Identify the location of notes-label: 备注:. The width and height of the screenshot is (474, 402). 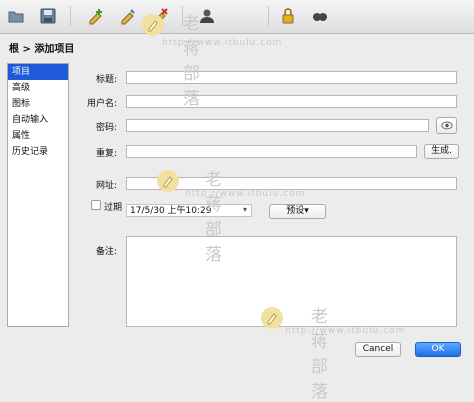
(106, 252).